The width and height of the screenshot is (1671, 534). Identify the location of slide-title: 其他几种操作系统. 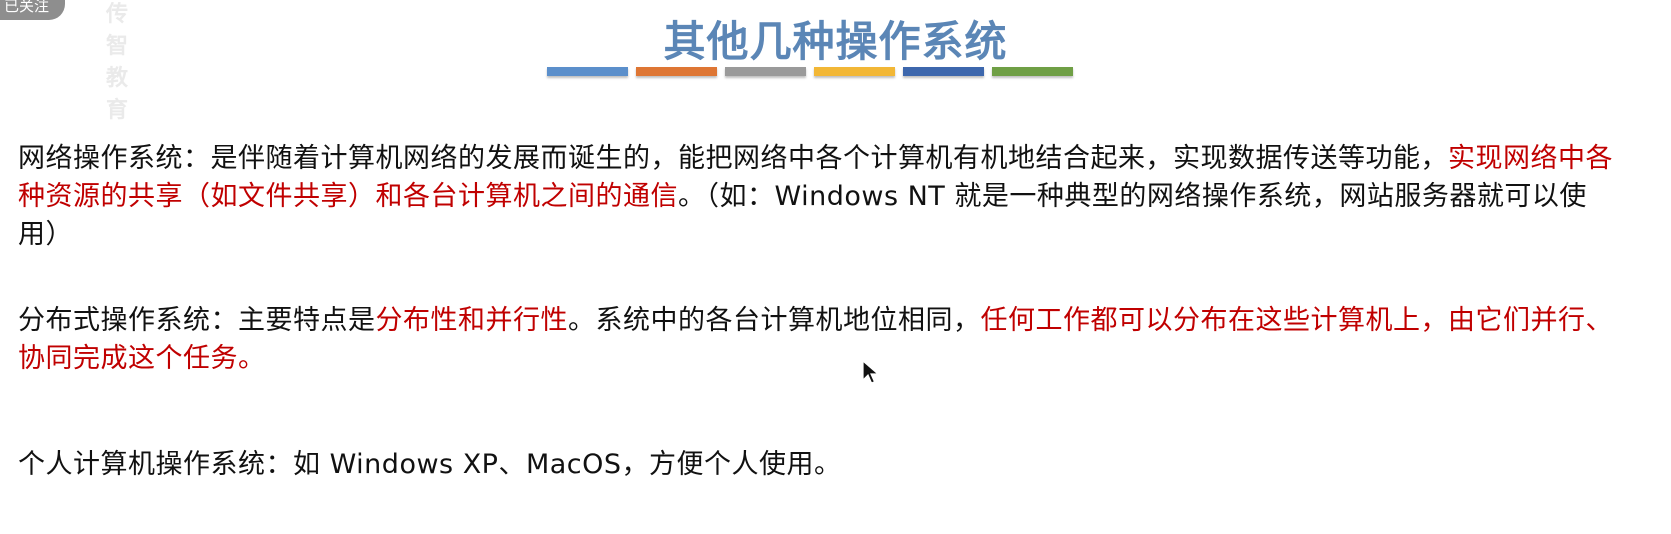
(835, 41).